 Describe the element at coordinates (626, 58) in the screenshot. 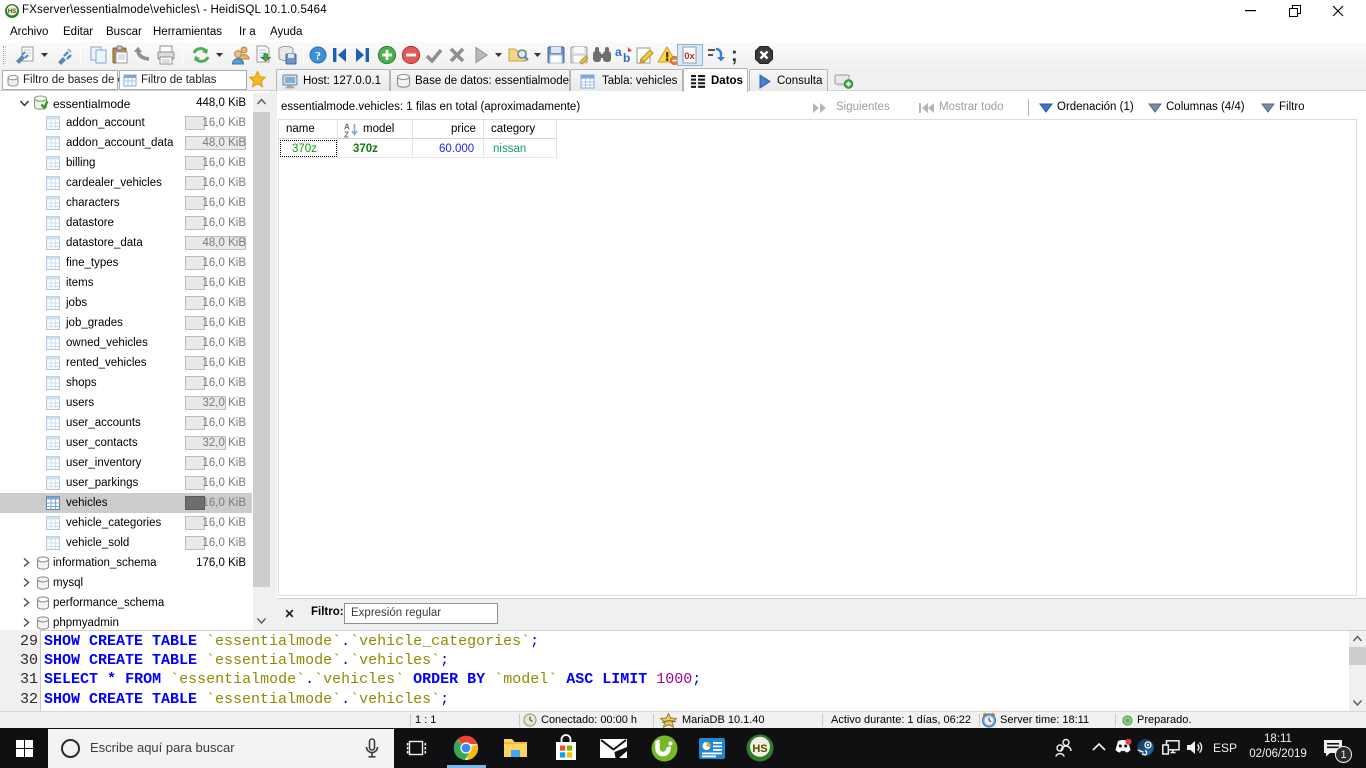

I see `svg-text: b` at that location.